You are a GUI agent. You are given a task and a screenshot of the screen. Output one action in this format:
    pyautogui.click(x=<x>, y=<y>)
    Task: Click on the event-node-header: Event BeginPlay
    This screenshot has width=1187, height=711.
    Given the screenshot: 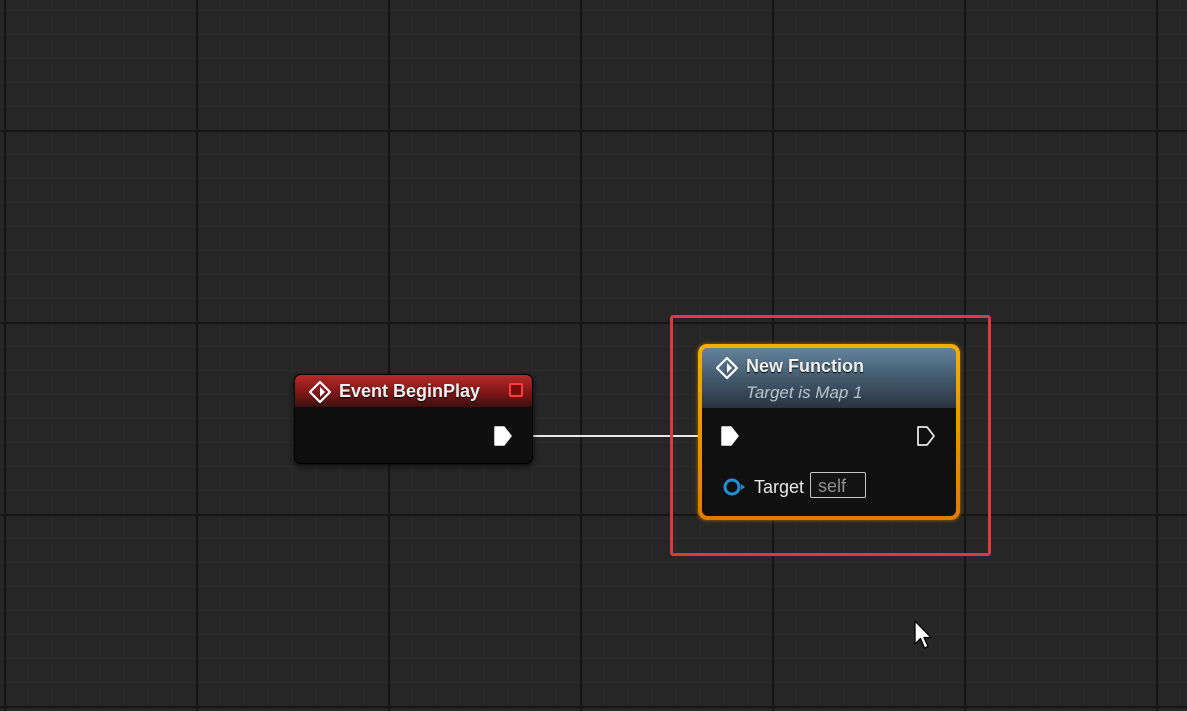 What is the action you would take?
    pyautogui.click(x=413, y=391)
    